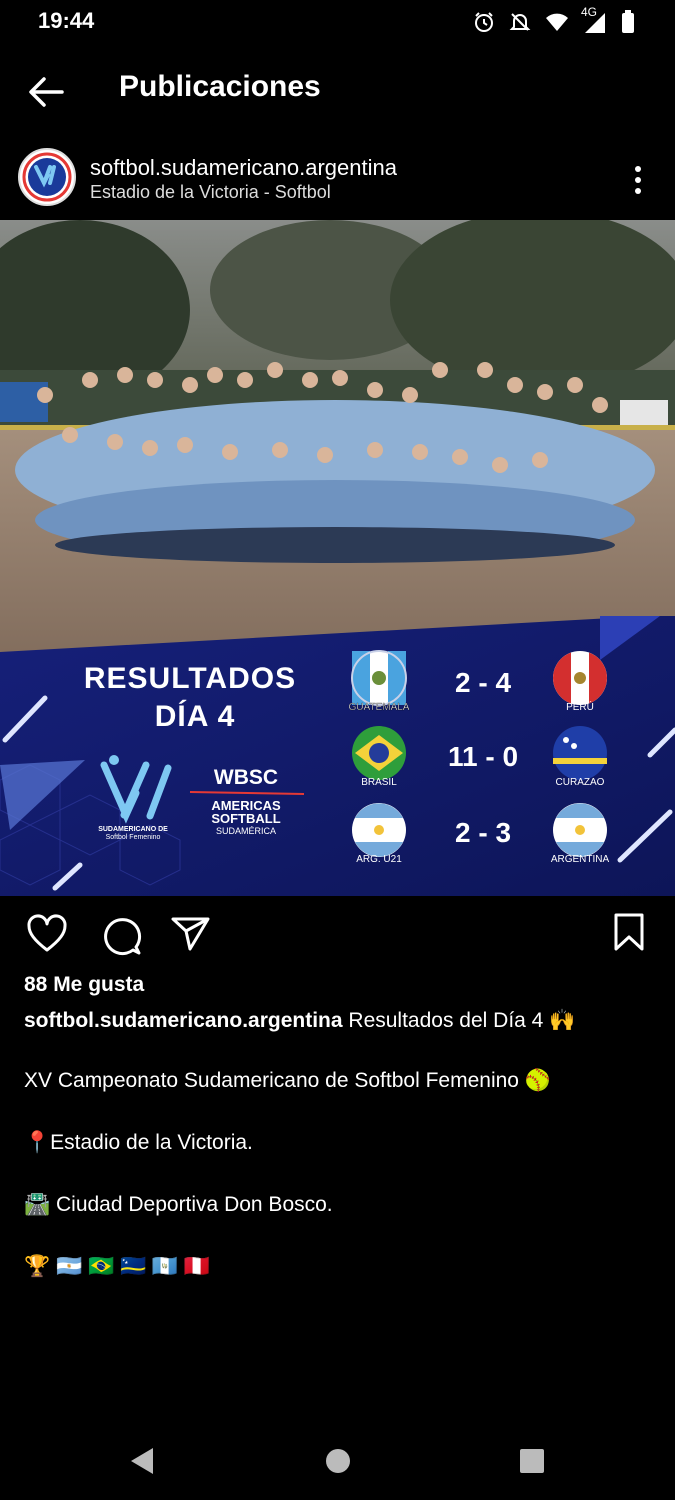  What do you see at coordinates (190, 678) in the screenshot?
I see `graphic-heading-1: RESULTADOS` at bounding box center [190, 678].